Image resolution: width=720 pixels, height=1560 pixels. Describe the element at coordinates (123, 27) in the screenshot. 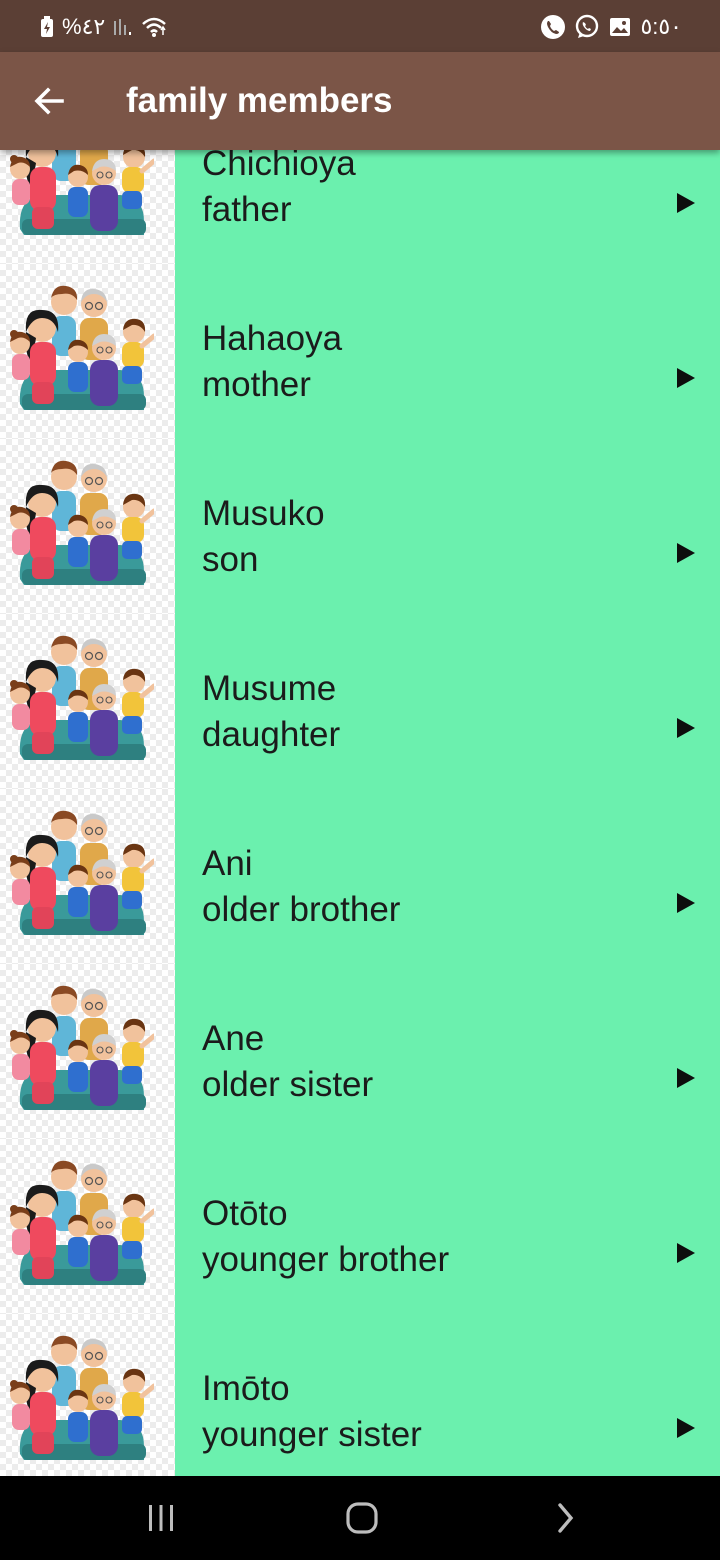

I see `signal-icon` at that location.